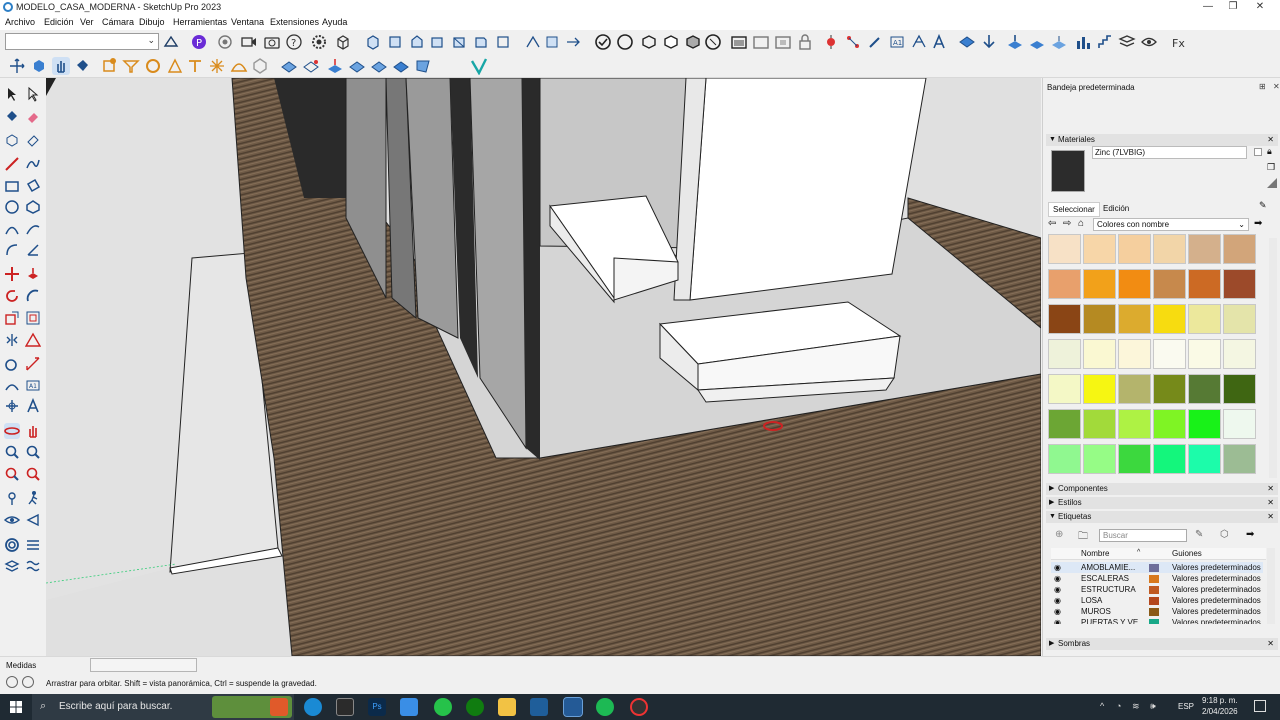 Image resolution: width=1280 pixels, height=720 pixels. What do you see at coordinates (459, 42) in the screenshot?
I see `back-view-icon` at bounding box center [459, 42].